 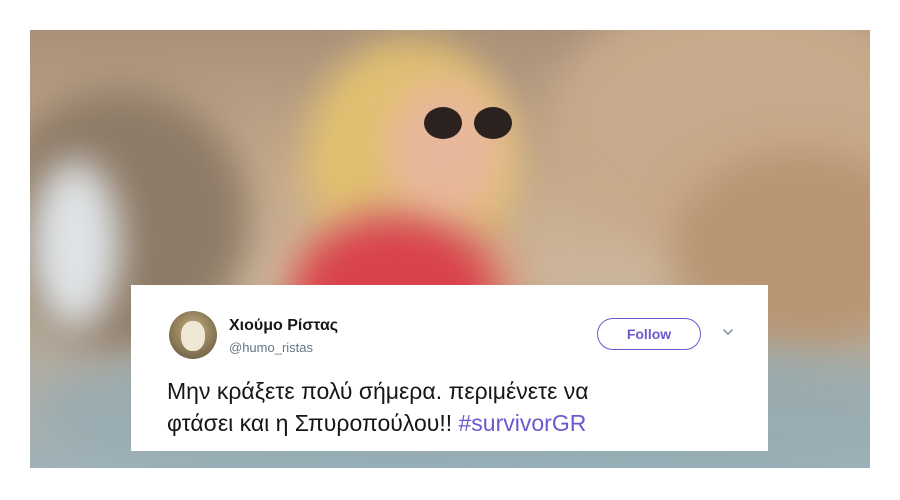 What do you see at coordinates (523, 423) in the screenshot?
I see `hashtag-link: #survivorGR` at bounding box center [523, 423].